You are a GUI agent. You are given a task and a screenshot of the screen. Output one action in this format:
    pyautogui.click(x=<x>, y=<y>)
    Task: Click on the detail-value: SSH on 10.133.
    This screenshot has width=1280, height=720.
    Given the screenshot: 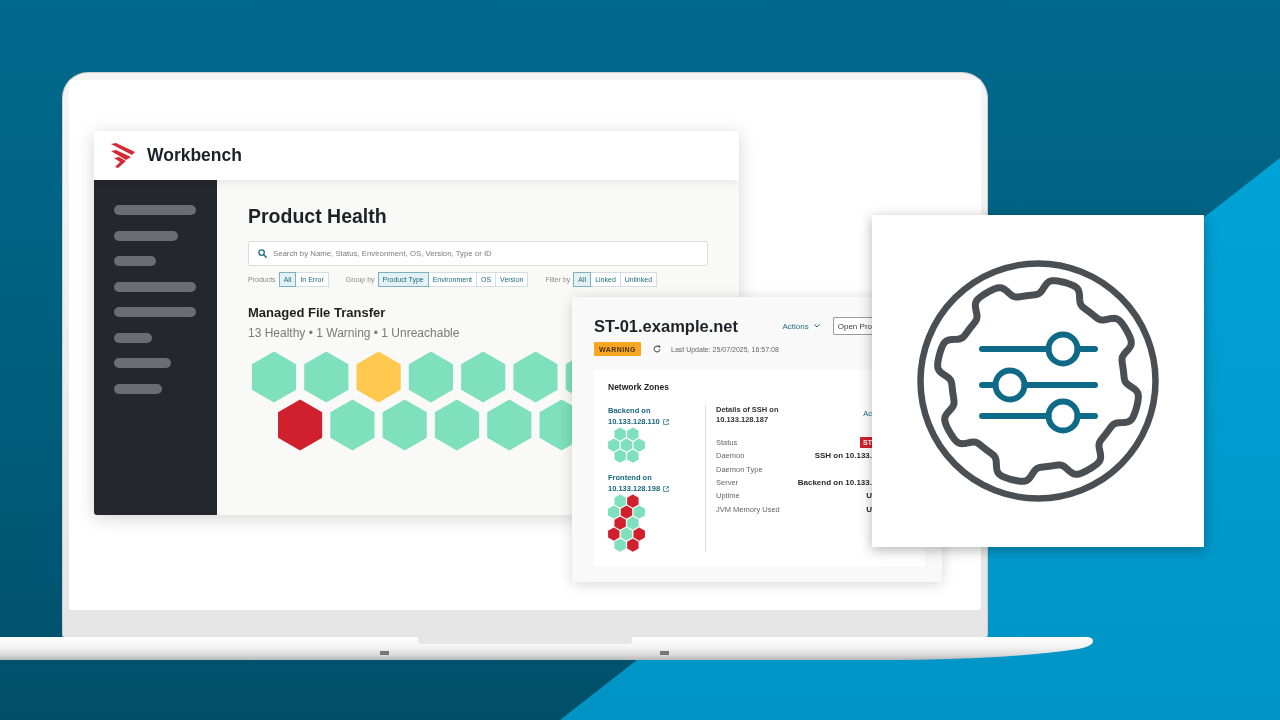 What is the action you would take?
    pyautogui.click(x=843, y=456)
    